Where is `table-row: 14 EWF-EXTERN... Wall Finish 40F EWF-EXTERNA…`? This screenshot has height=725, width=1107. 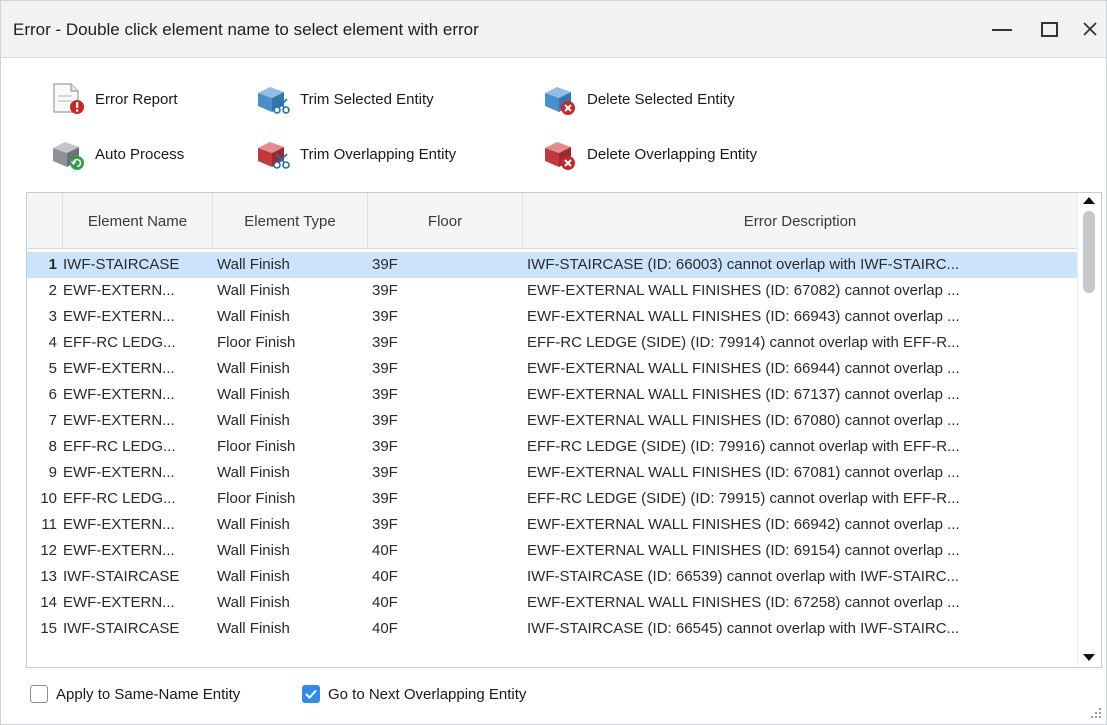
table-row: 14 EWF-EXTERN... Wall Finish 40F EWF-EXTERNA… is located at coordinates (552, 603).